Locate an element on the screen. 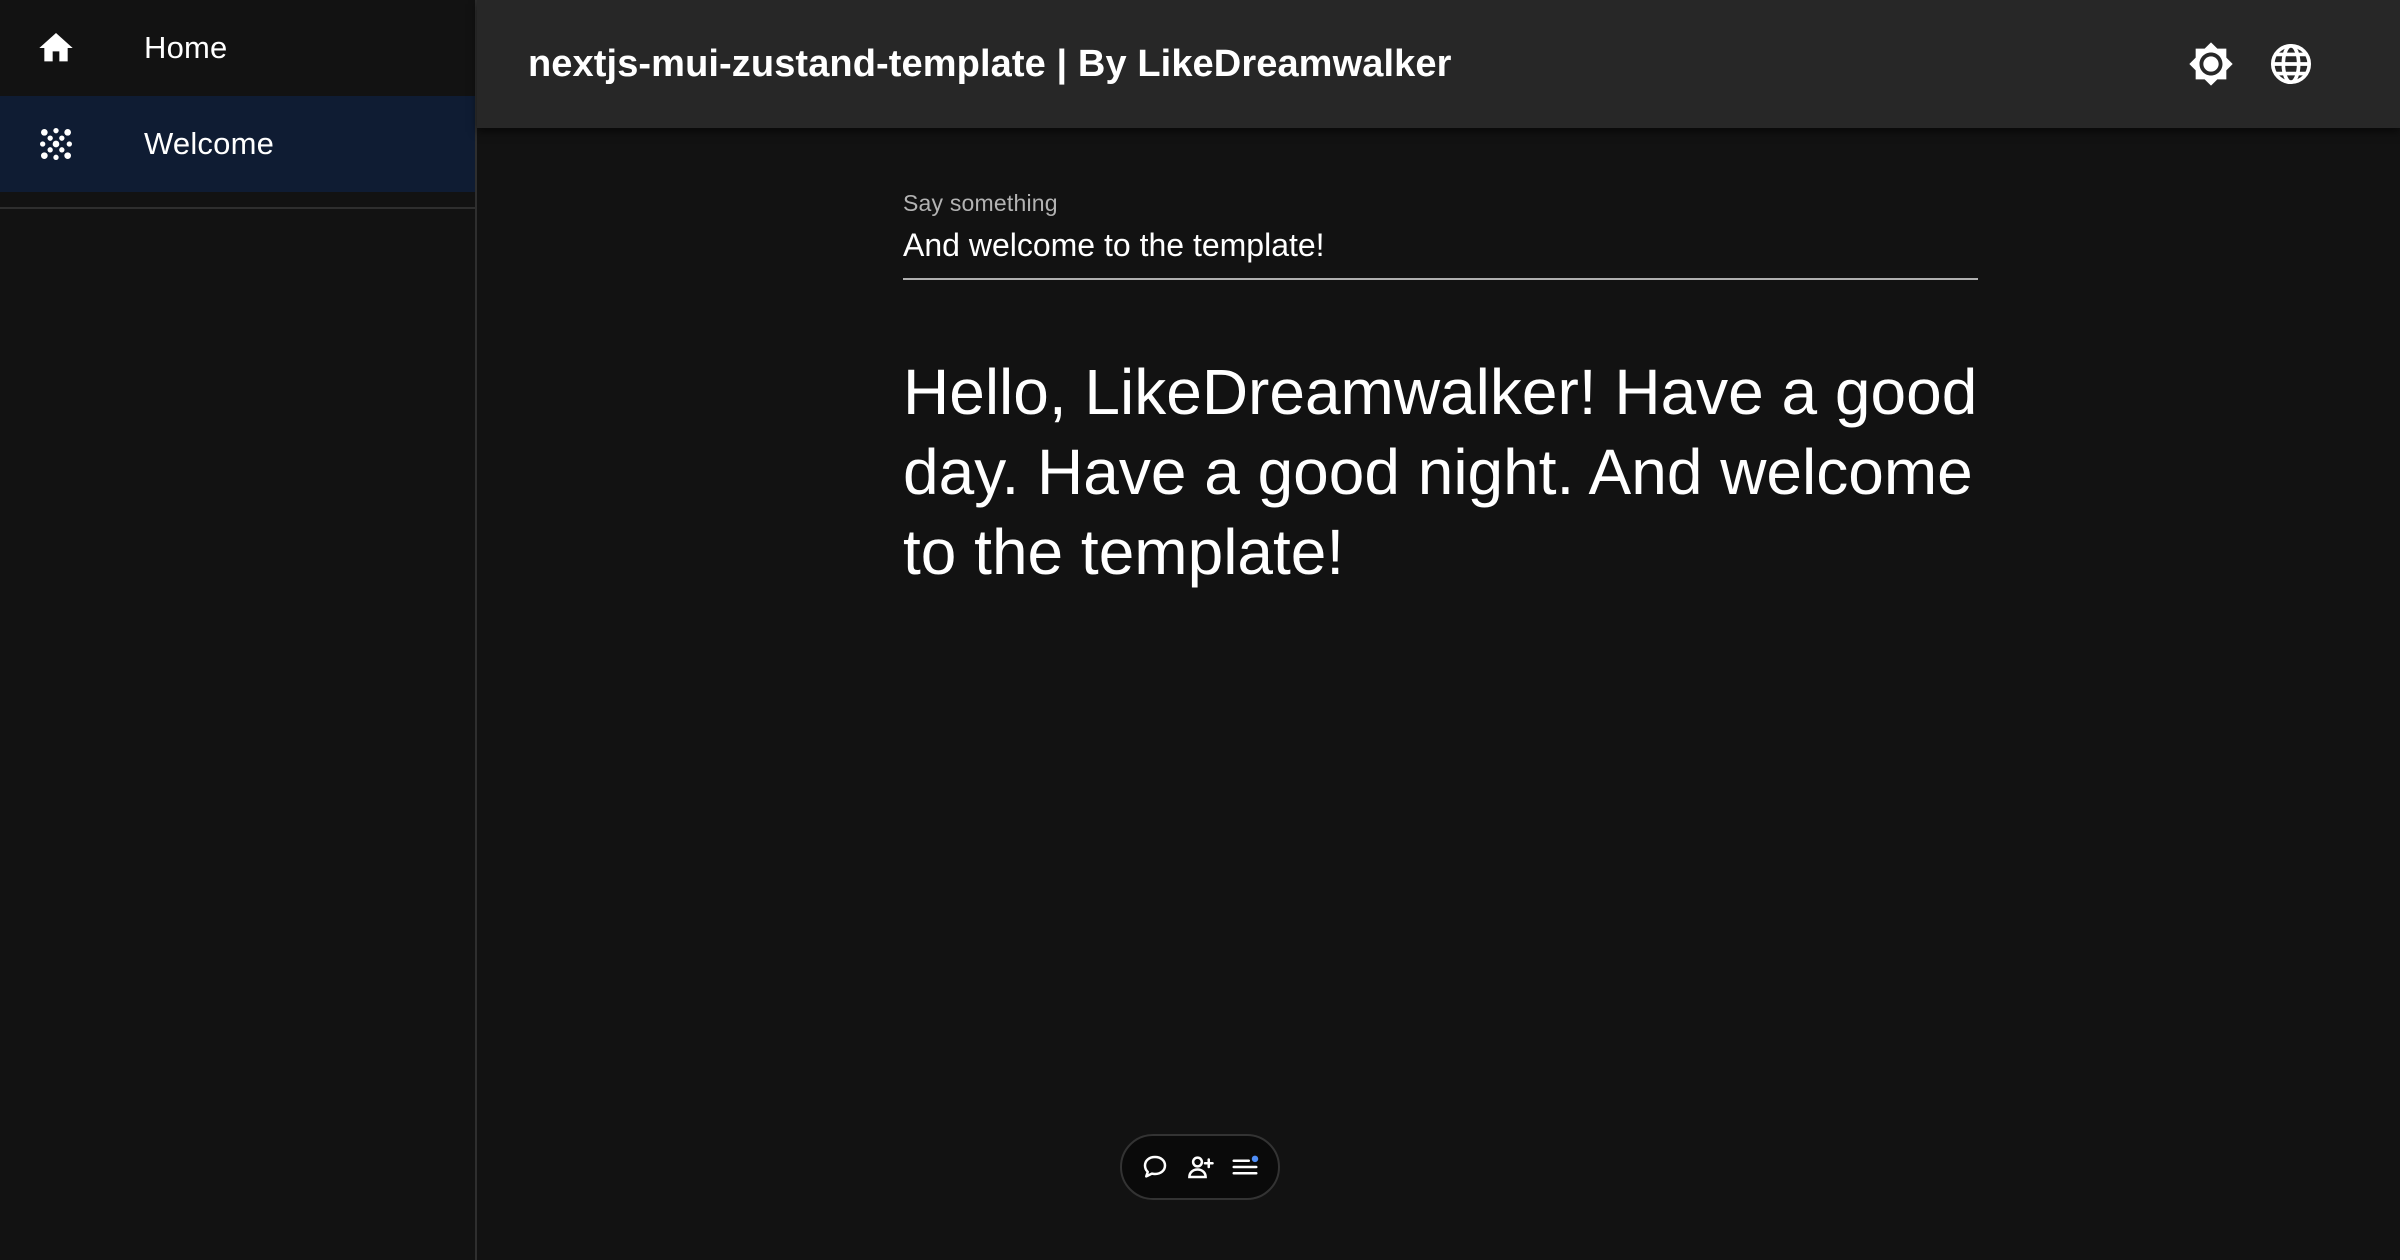 This screenshot has width=2400, height=1260. sidebar-item-welcome: Welcome is located at coordinates (237, 144).